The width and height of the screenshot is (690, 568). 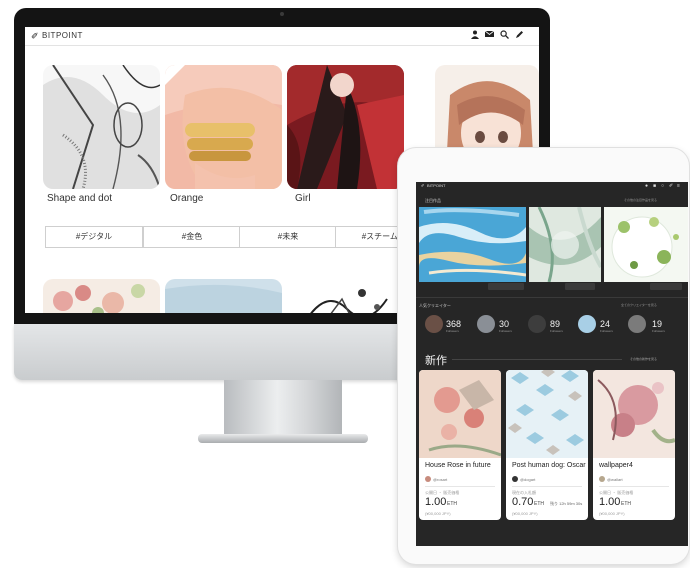 What do you see at coordinates (454, 324) in the screenshot?
I see `creator-followers: 368` at bounding box center [454, 324].